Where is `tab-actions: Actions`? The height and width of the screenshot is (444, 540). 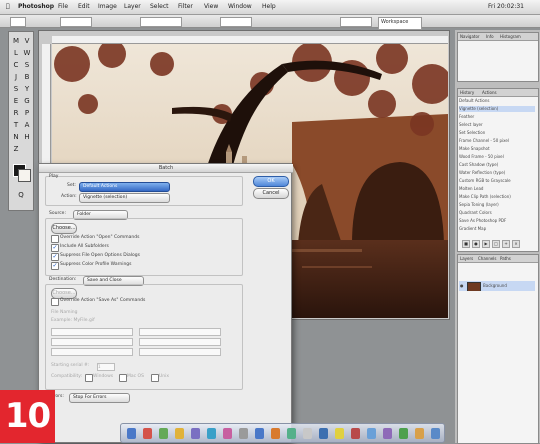
tab-actions: Actions is located at coordinates (489, 92).